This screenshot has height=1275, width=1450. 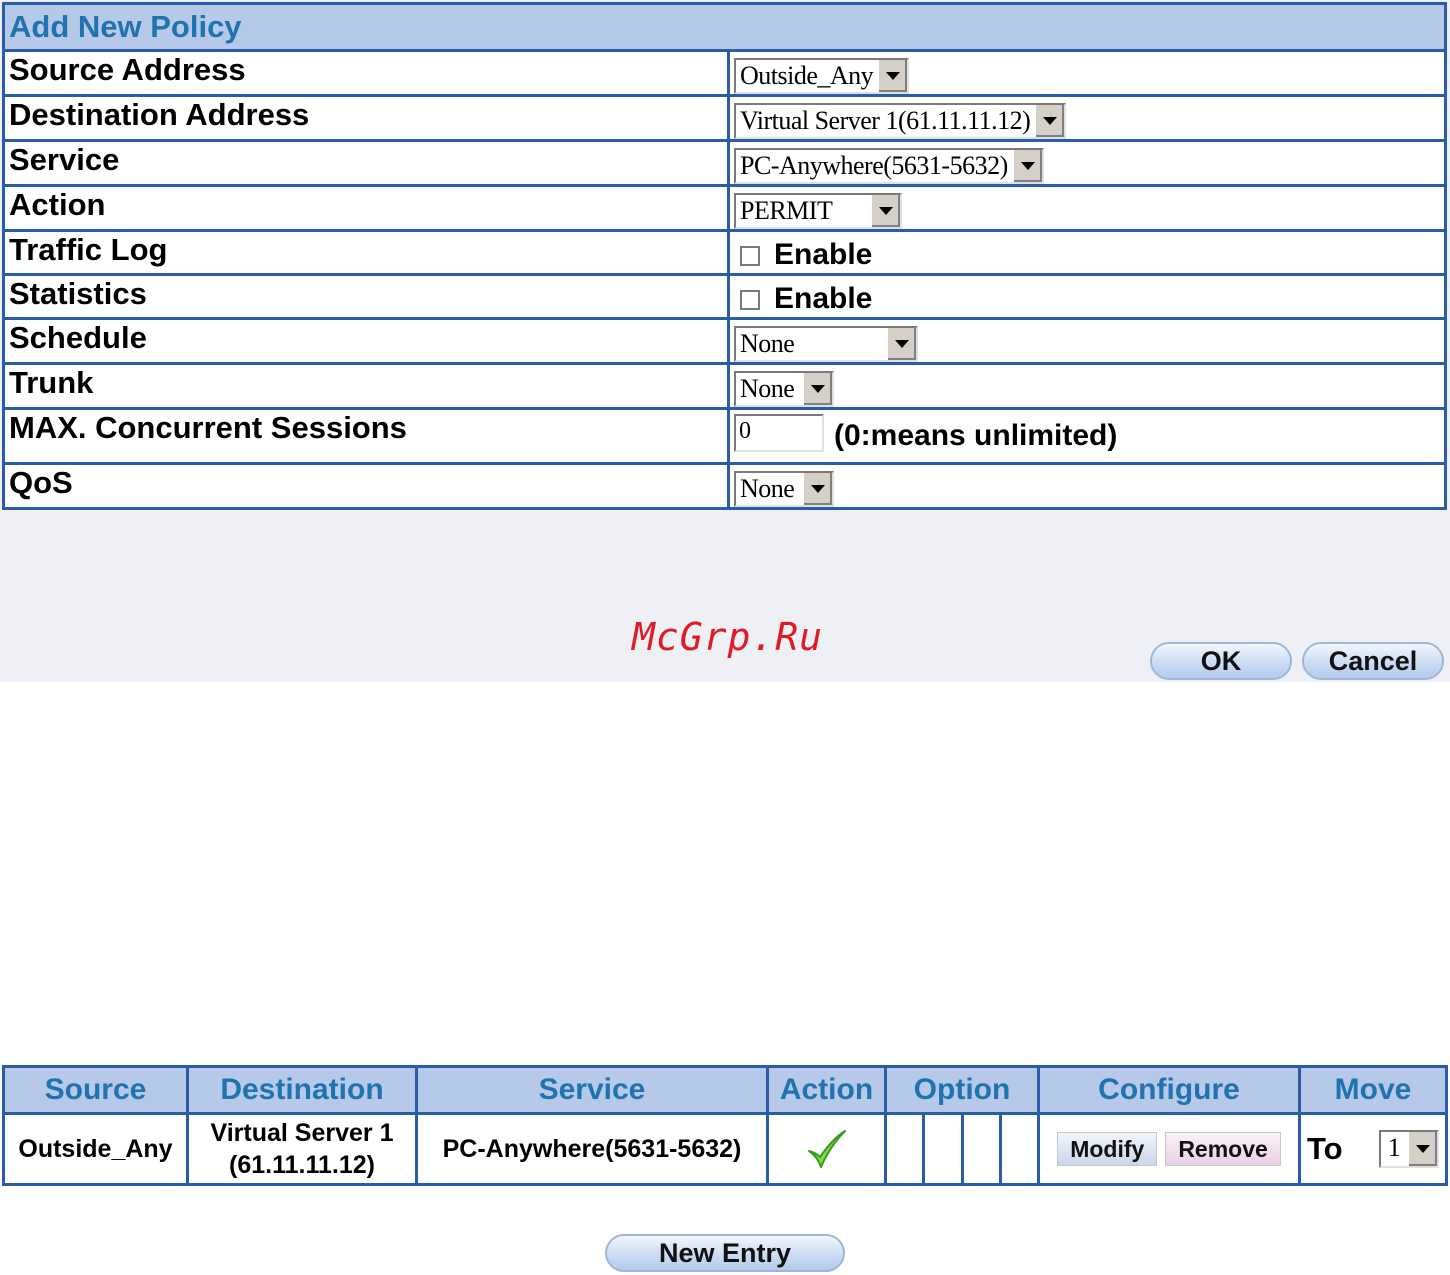 What do you see at coordinates (976, 435) in the screenshot?
I see `max-sessions-hint: (0:means unlimited)` at bounding box center [976, 435].